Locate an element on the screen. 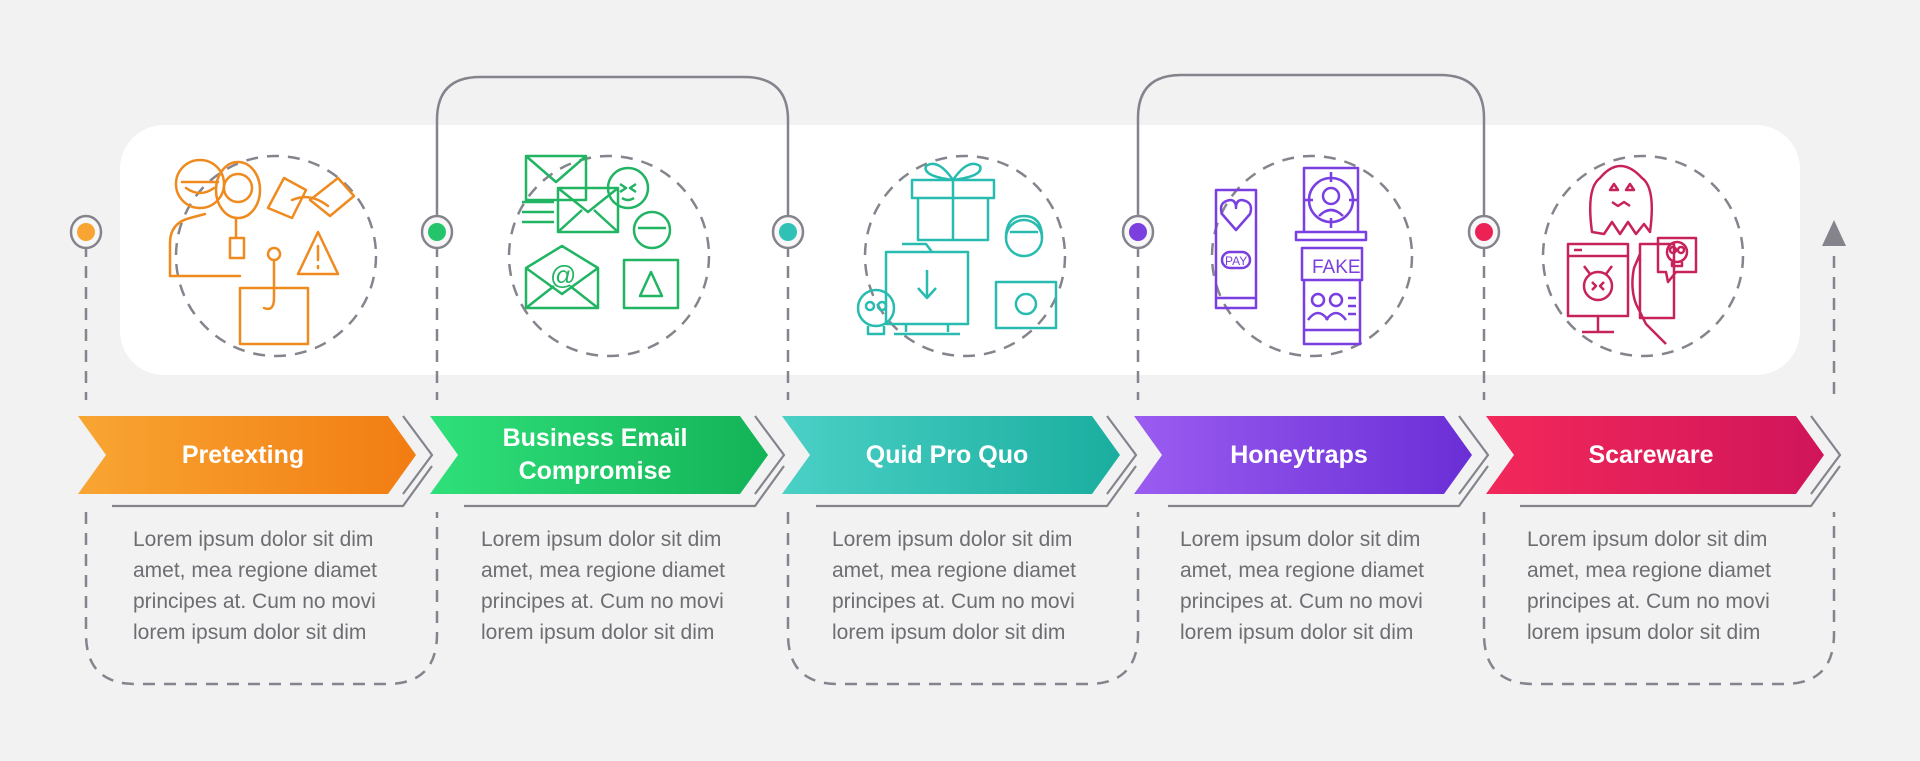 The height and width of the screenshot is (761, 1920). step-quid-pro-quo: Quid Pro Quo is located at coordinates (952, 455).